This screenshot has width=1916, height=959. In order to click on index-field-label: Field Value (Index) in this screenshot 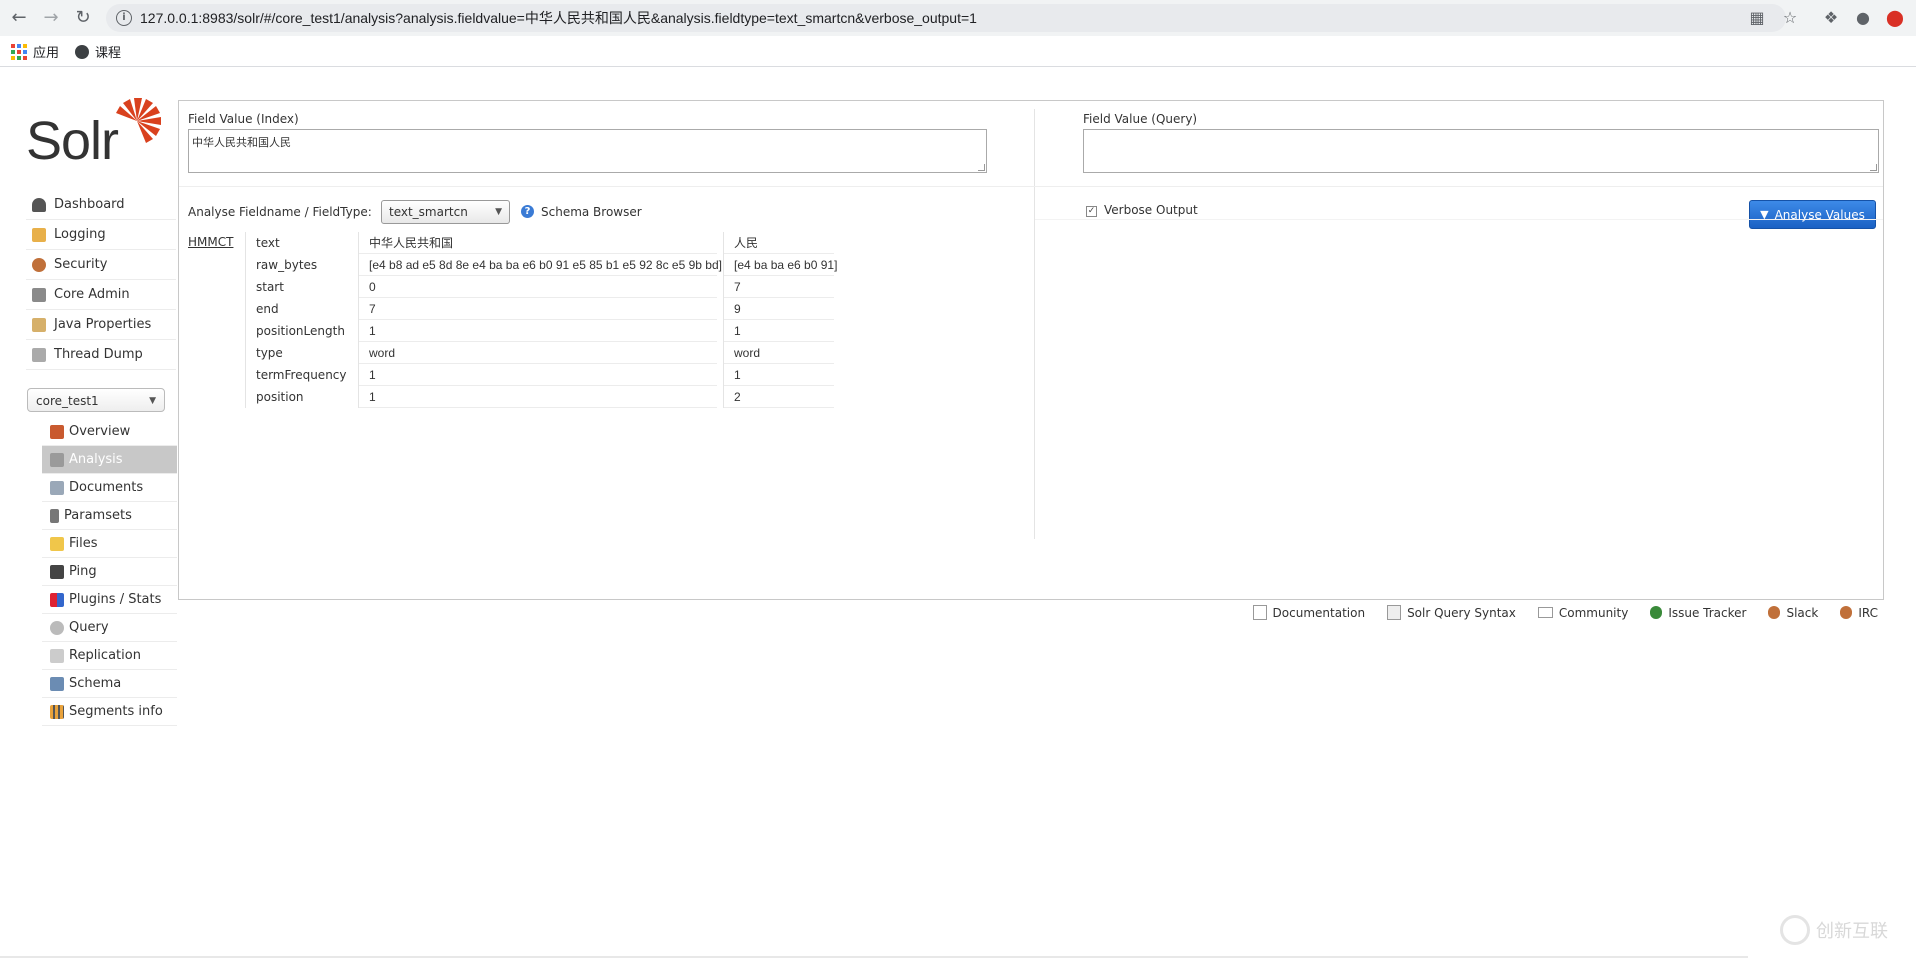, I will do `click(243, 119)`.